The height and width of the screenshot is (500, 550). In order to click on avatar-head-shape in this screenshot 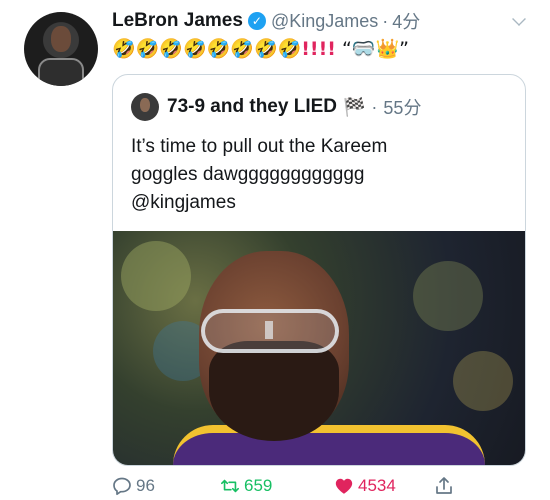, I will do `click(61, 39)`.